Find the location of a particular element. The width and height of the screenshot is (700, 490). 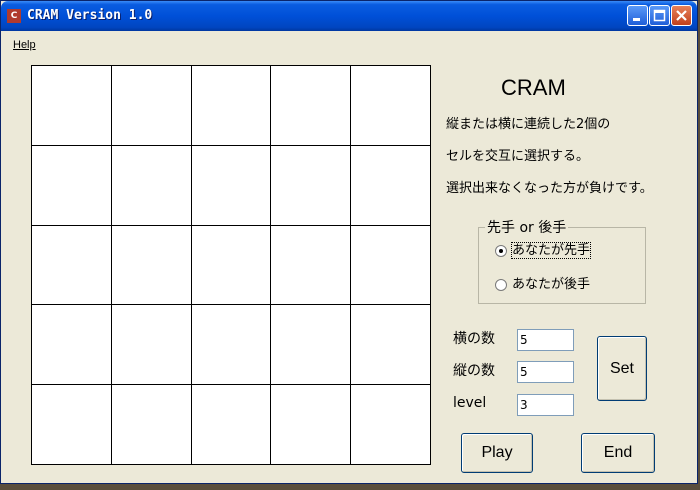

app-title: CRAM is located at coordinates (533, 87).